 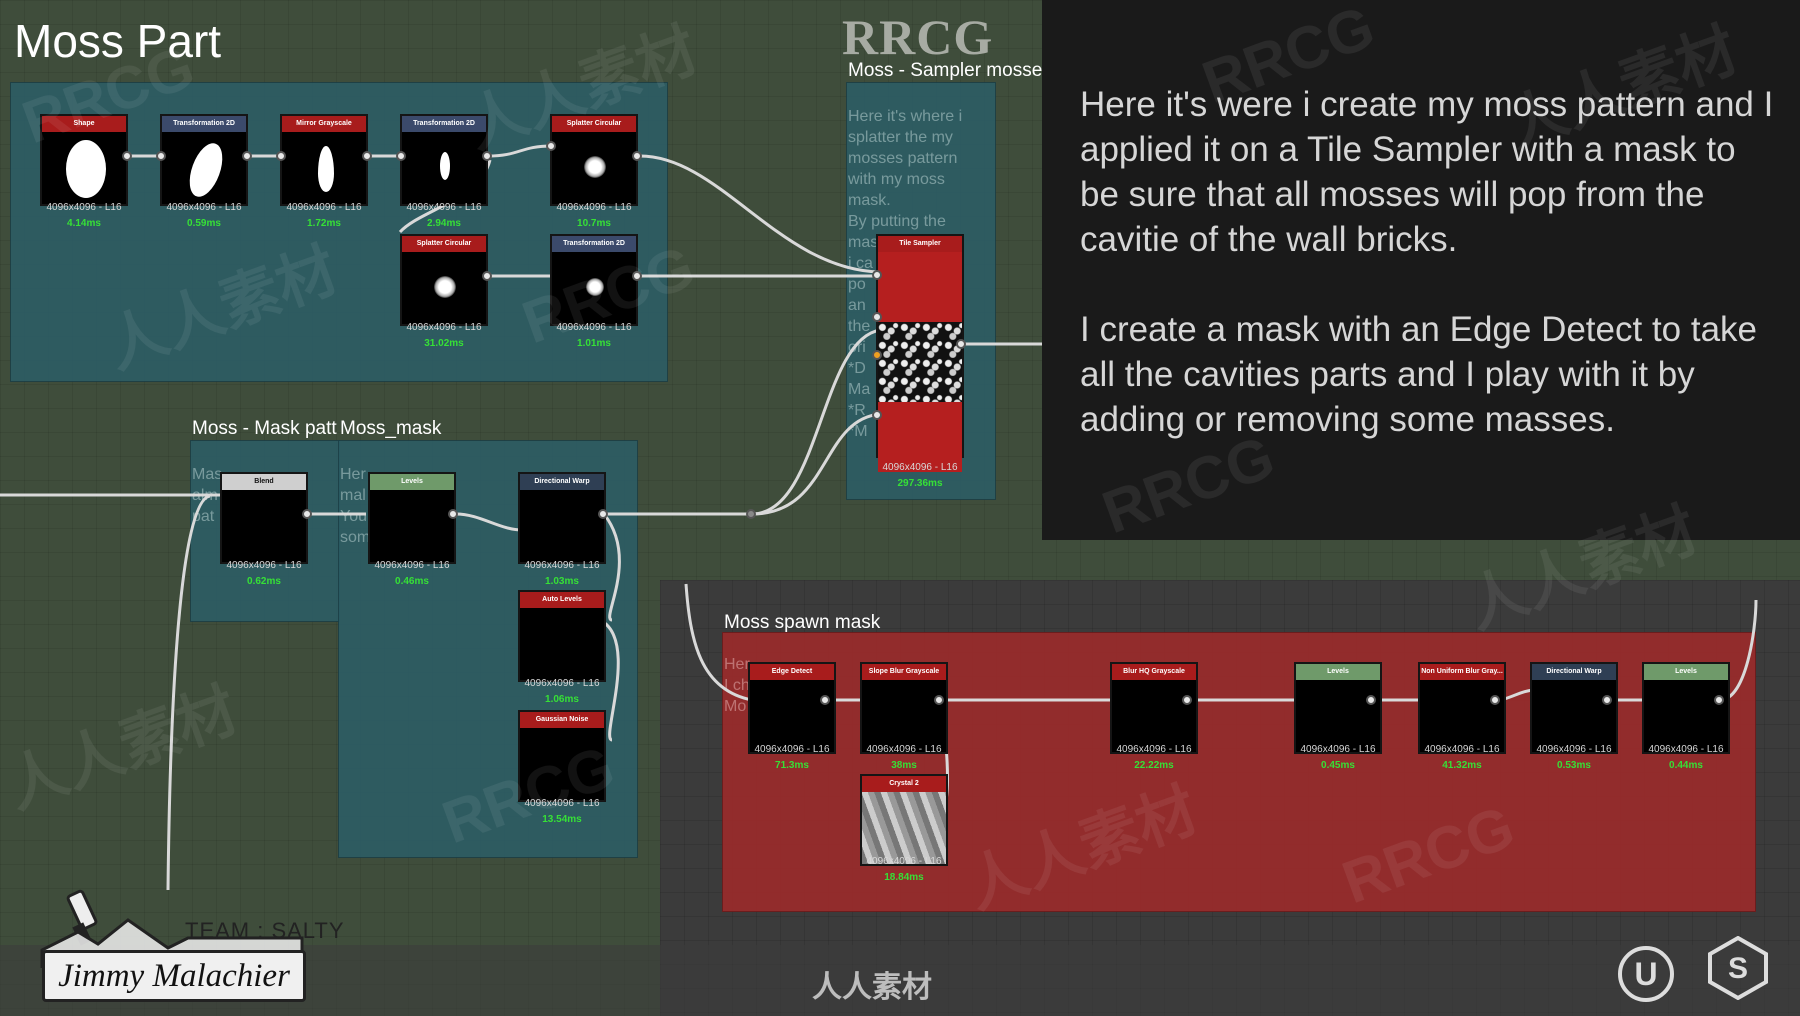 What do you see at coordinates (904, 820) in the screenshot?
I see `node-crystal-2: Crystal 2` at bounding box center [904, 820].